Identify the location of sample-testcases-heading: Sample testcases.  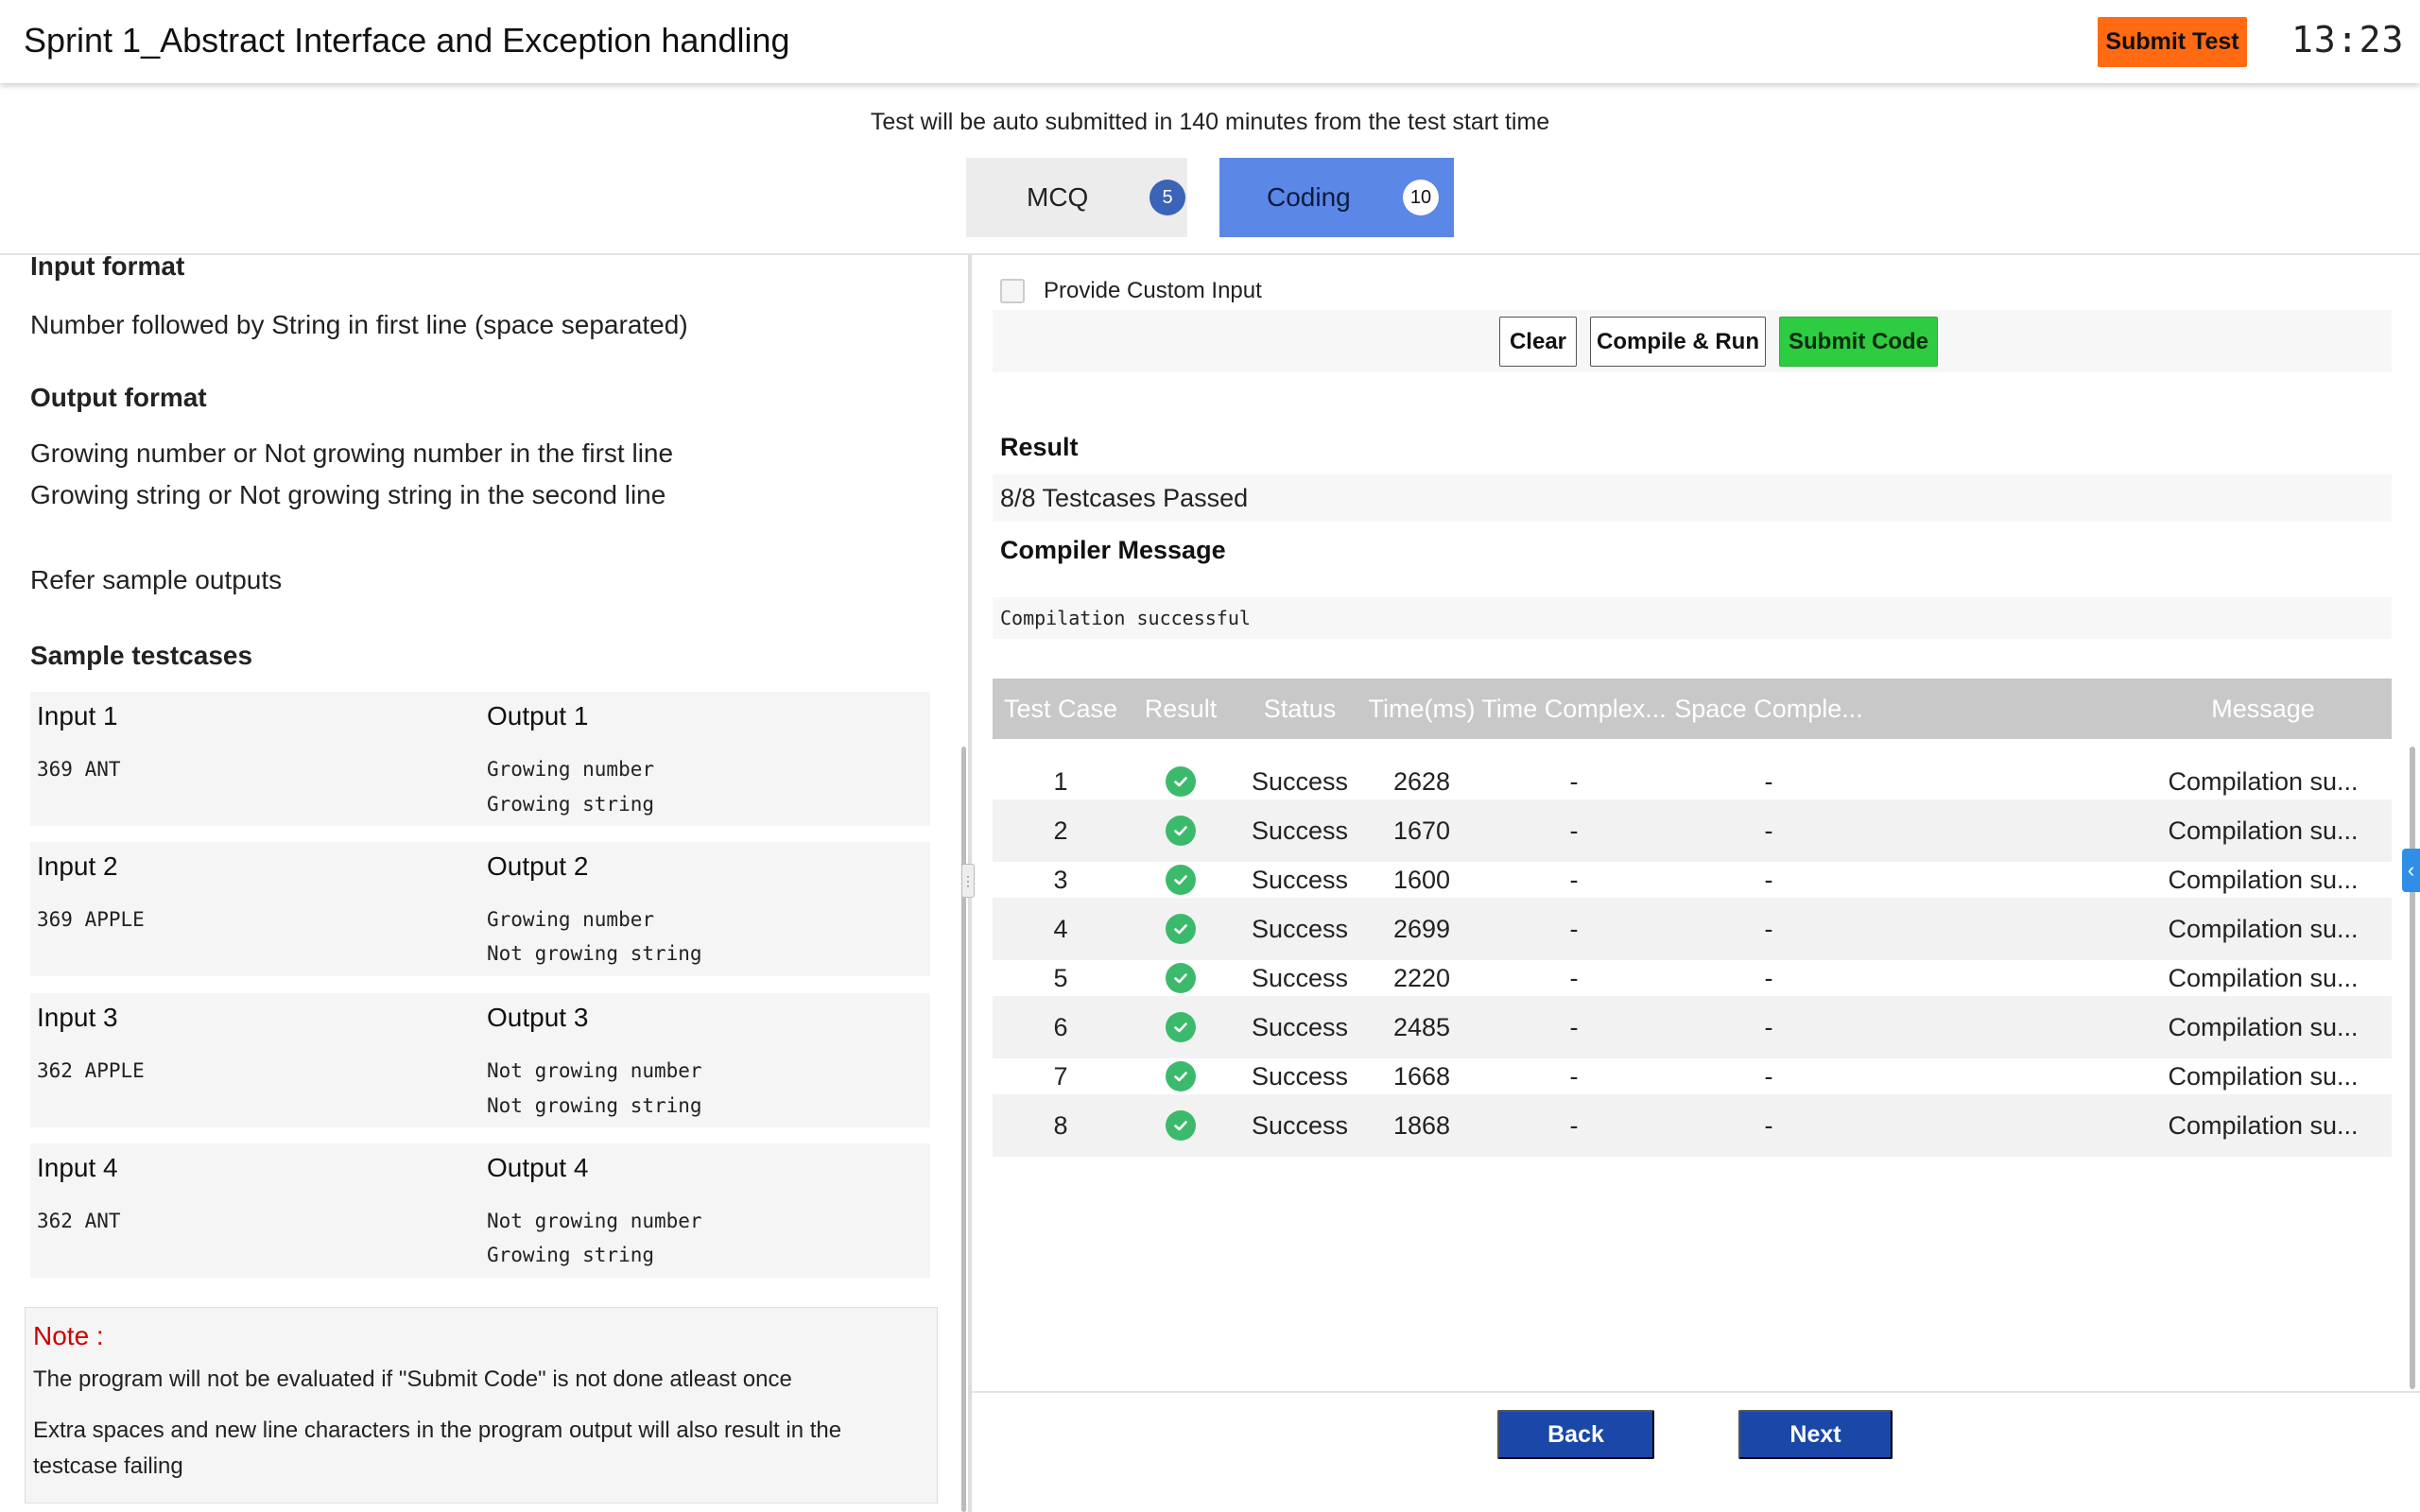
(141, 655).